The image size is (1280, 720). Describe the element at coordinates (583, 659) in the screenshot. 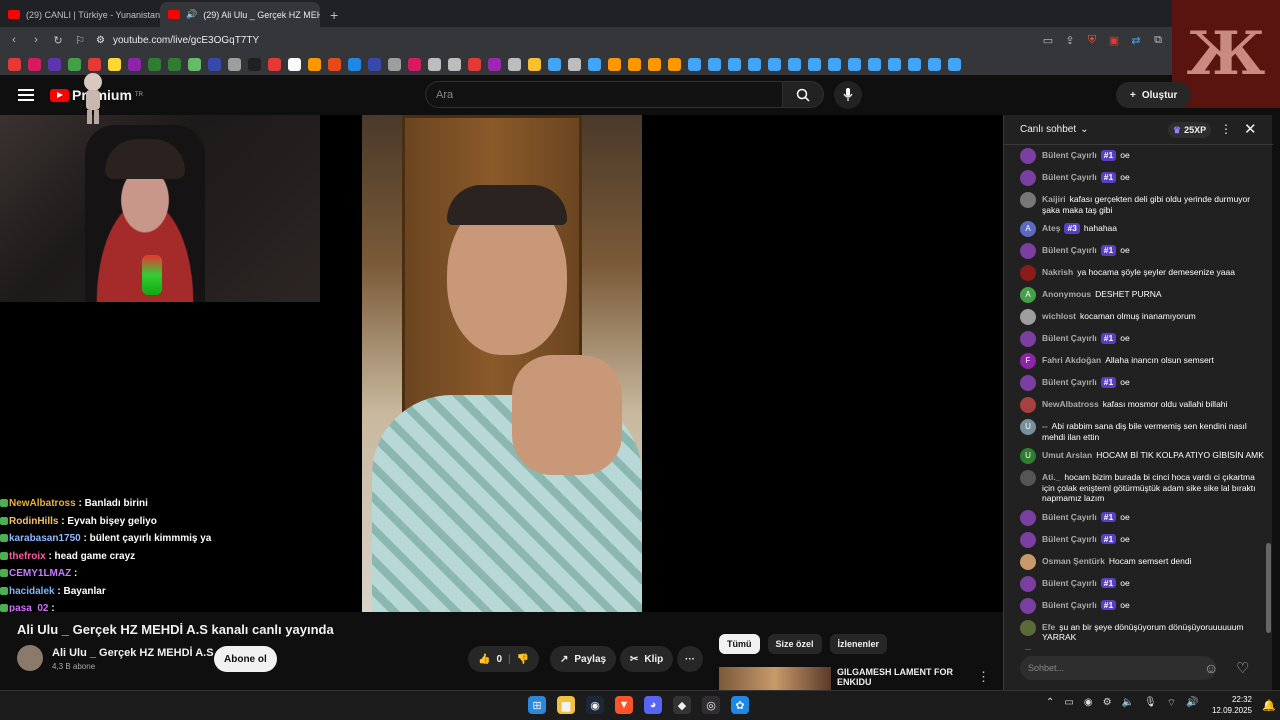

I see `share-button: ↗ Paylaş` at that location.